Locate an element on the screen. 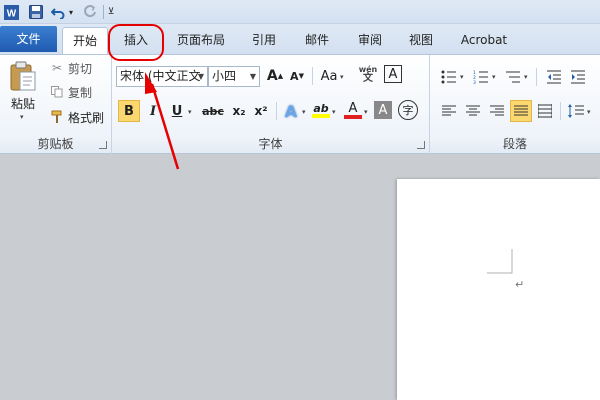 The width and height of the screenshot is (600, 400). character-shading-label: A is located at coordinates (383, 110).